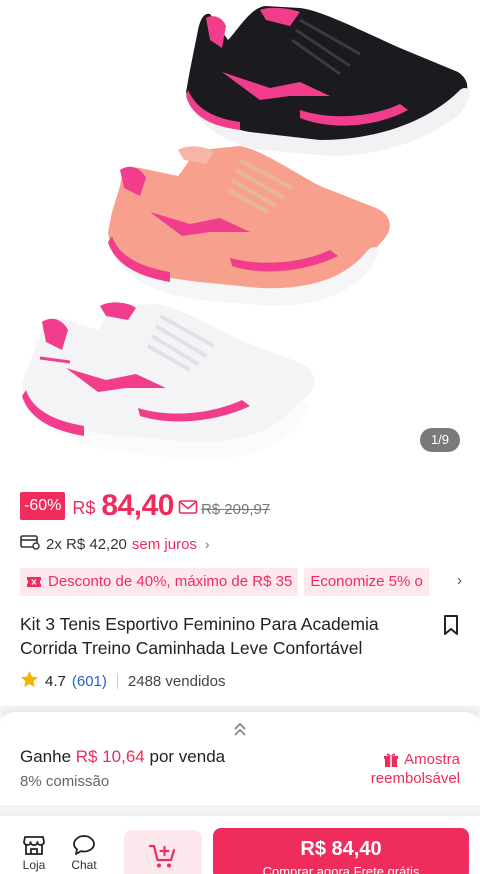  Describe the element at coordinates (84, 845) in the screenshot. I see `chat-bubble-icon` at that location.